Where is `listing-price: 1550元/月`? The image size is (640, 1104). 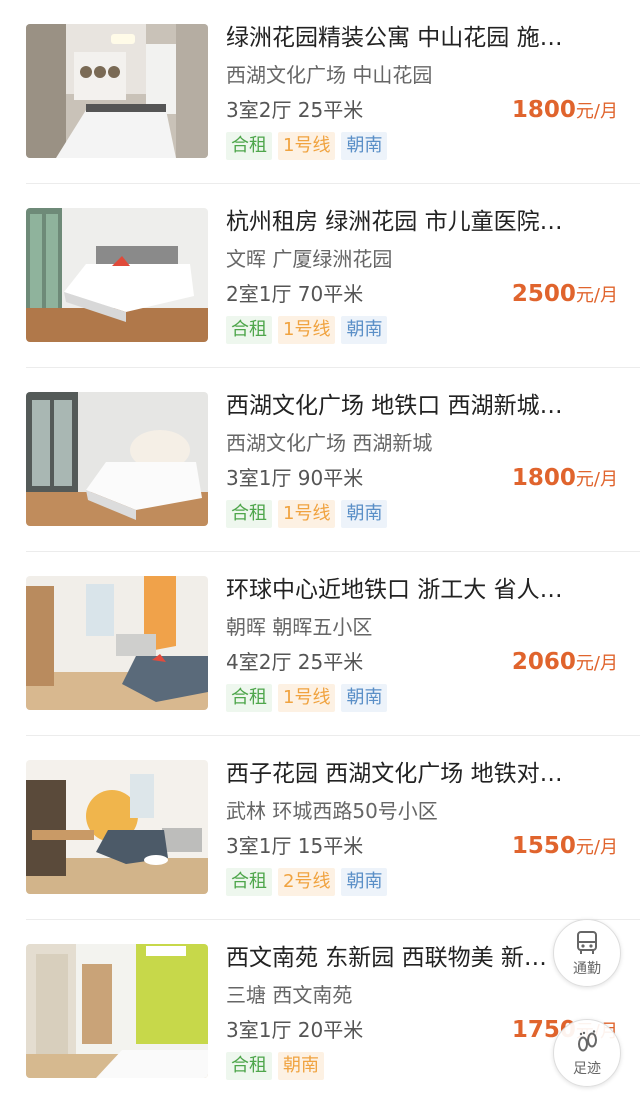
listing-price: 1550元/月 is located at coordinates (565, 847).